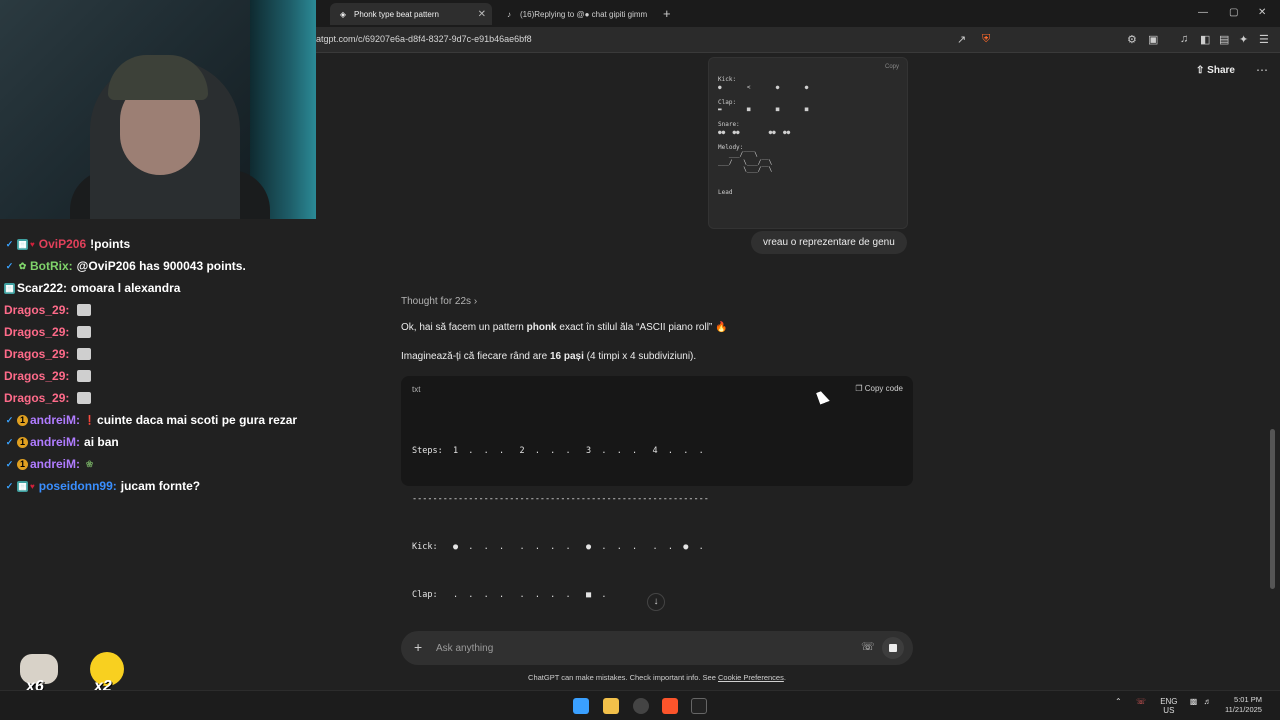 This screenshot has height=720, width=1280. What do you see at coordinates (879, 388) in the screenshot?
I see `copy-code-button: ❐ Copy code` at bounding box center [879, 388].